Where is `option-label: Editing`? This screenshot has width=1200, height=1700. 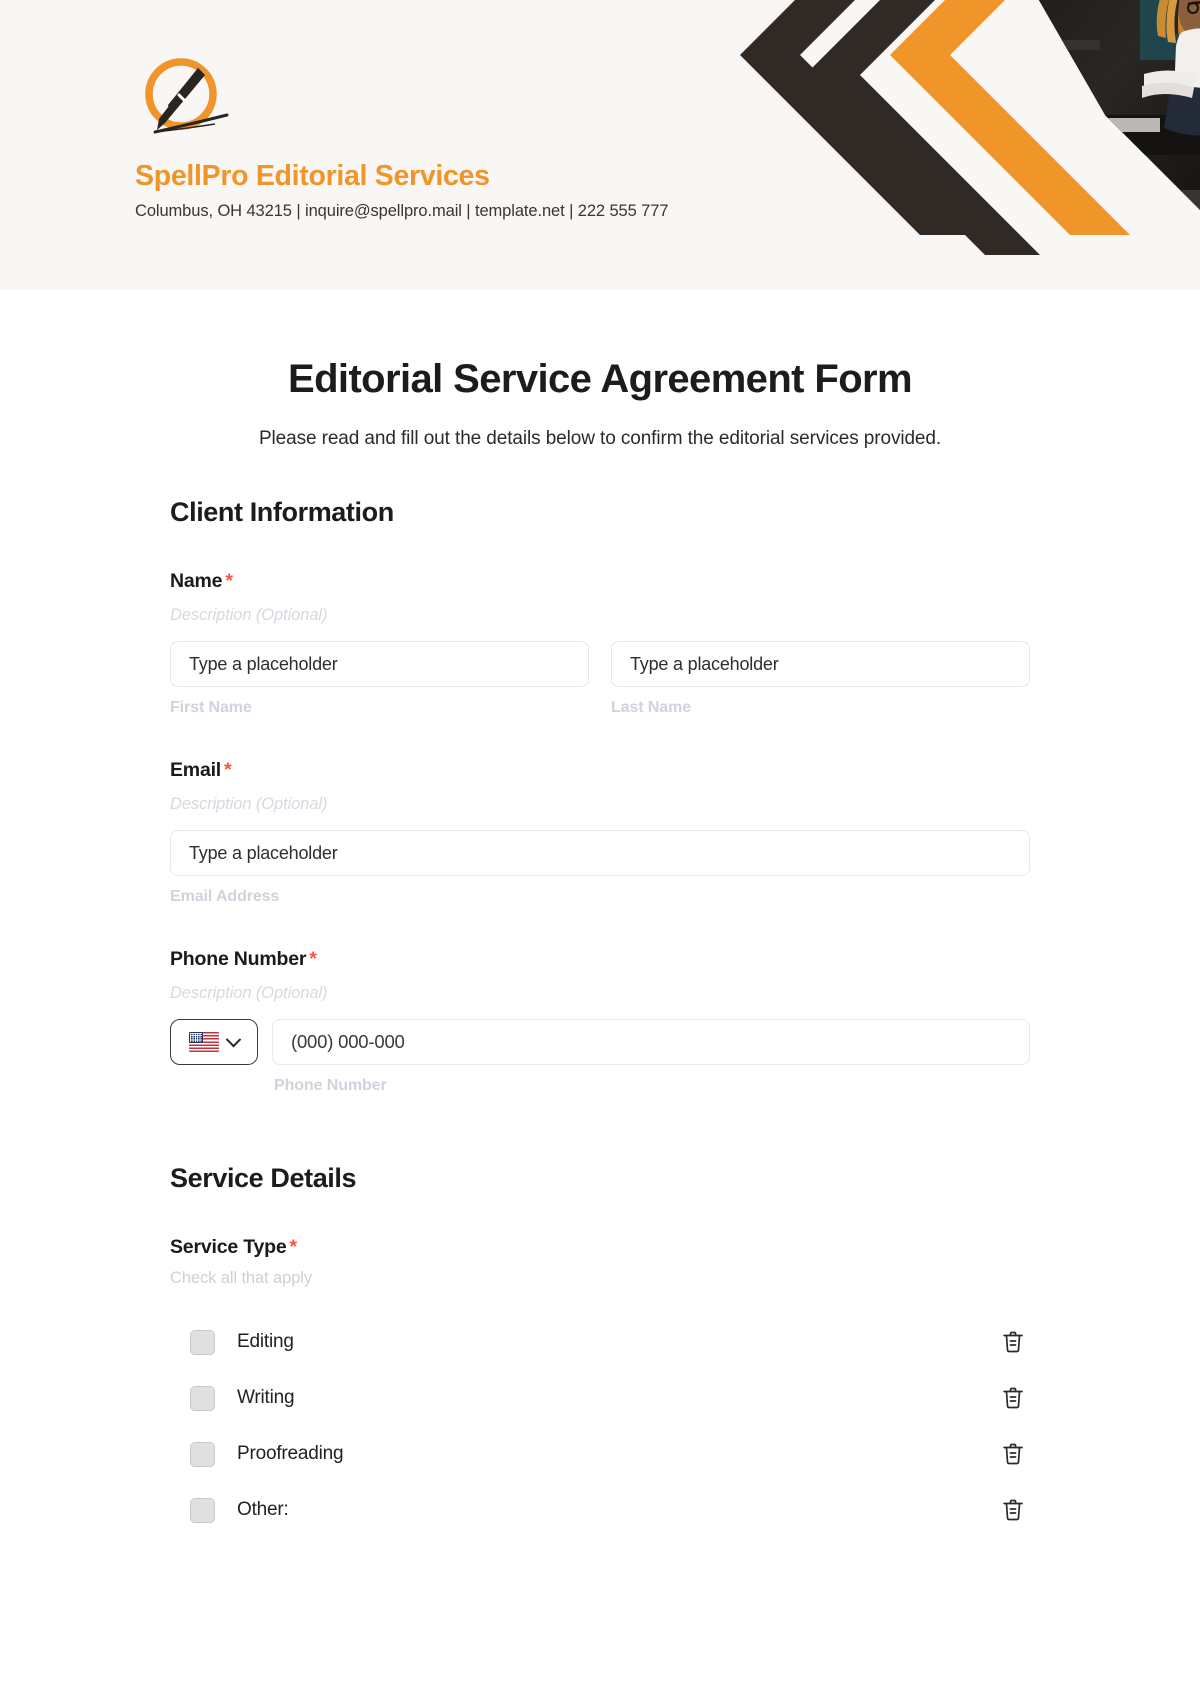 option-label: Editing is located at coordinates (265, 1341).